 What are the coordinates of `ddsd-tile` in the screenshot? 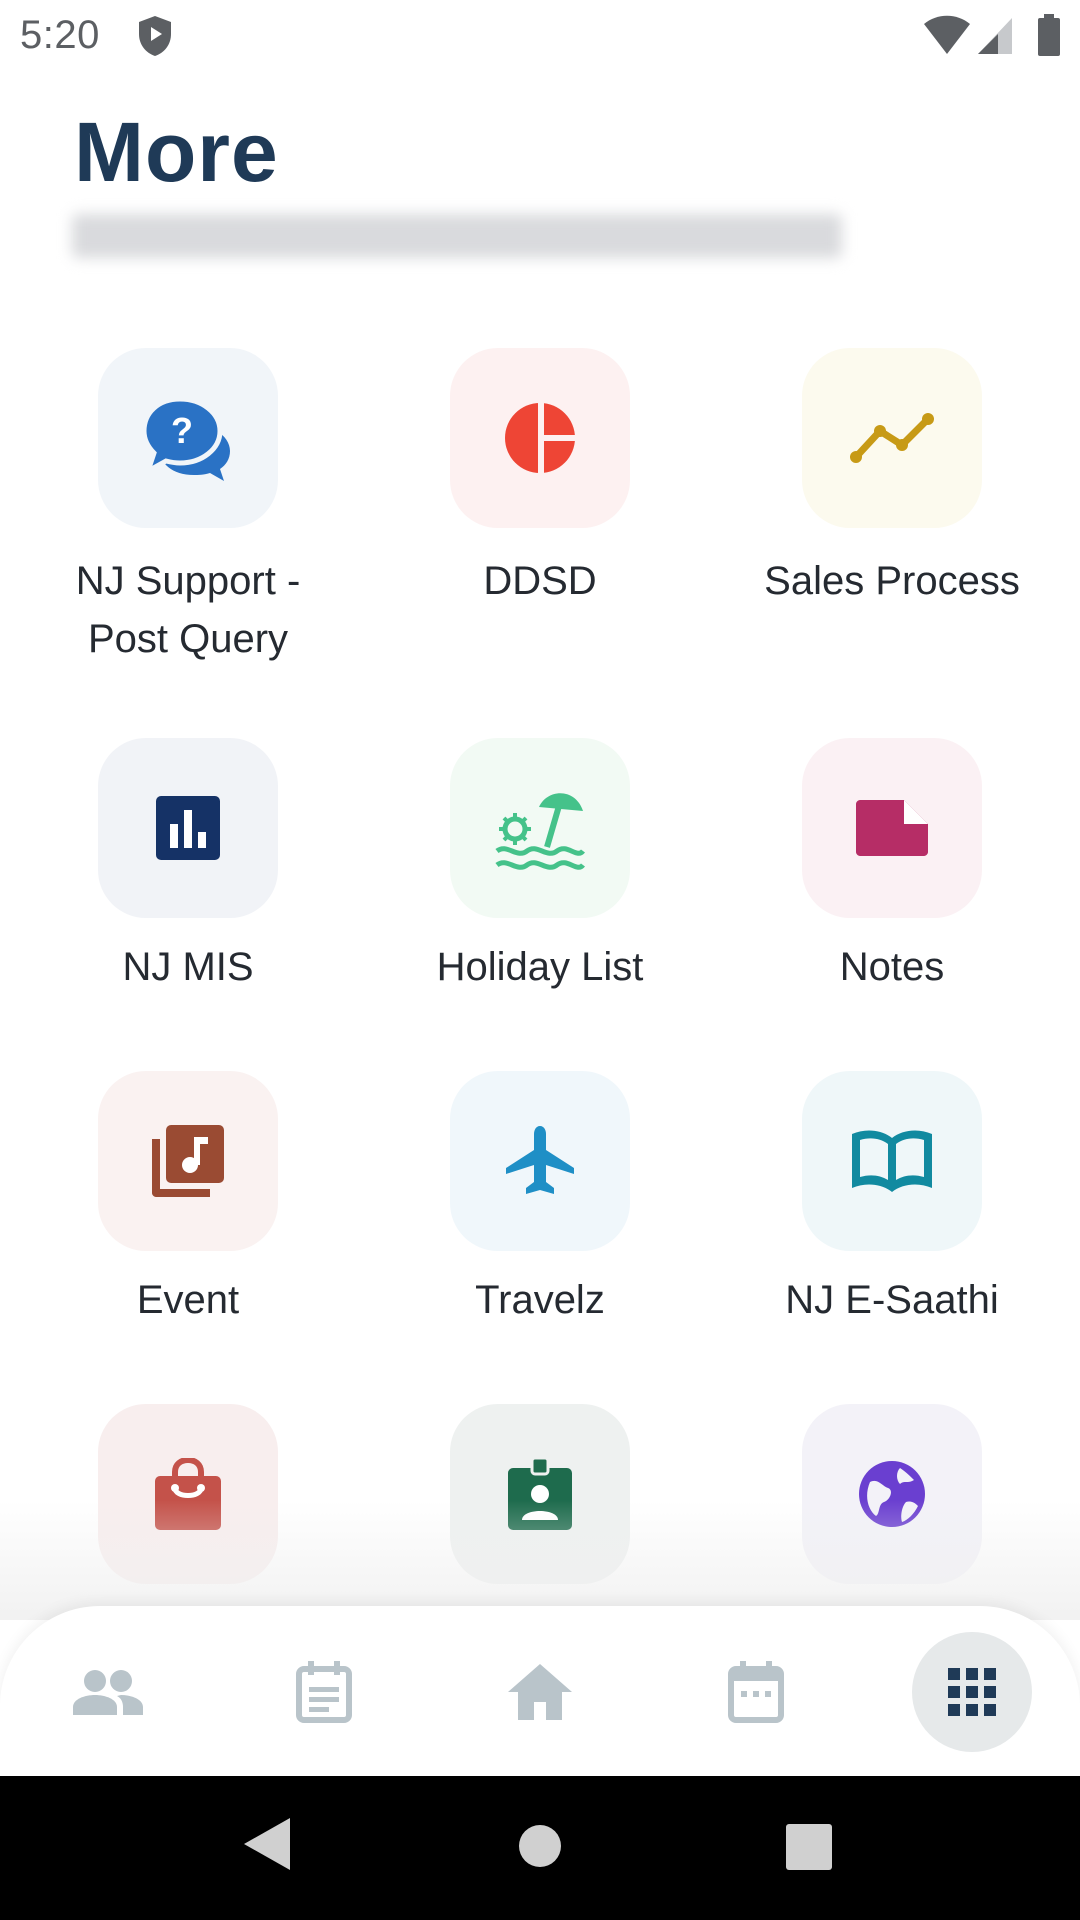 It's located at (540, 438).